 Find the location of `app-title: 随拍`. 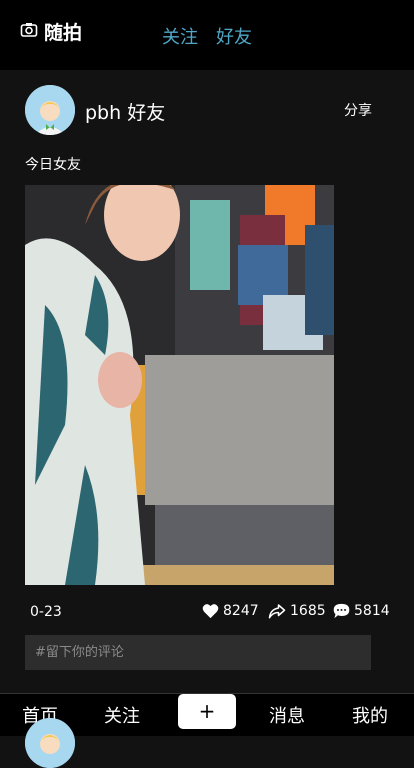

app-title: 随拍 is located at coordinates (63, 33).